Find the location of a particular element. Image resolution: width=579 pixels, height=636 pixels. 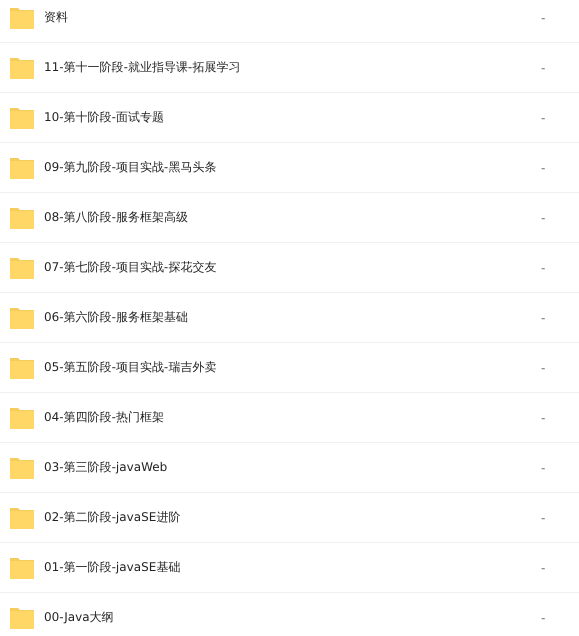

folder-name: 11-第十一阶段-就业指导课-拓展学习 is located at coordinates (292, 67).